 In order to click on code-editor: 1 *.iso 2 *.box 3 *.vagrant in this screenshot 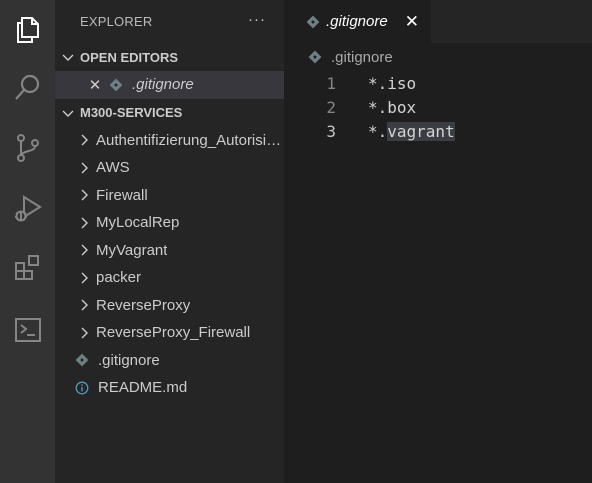, I will do `click(438, 107)`.